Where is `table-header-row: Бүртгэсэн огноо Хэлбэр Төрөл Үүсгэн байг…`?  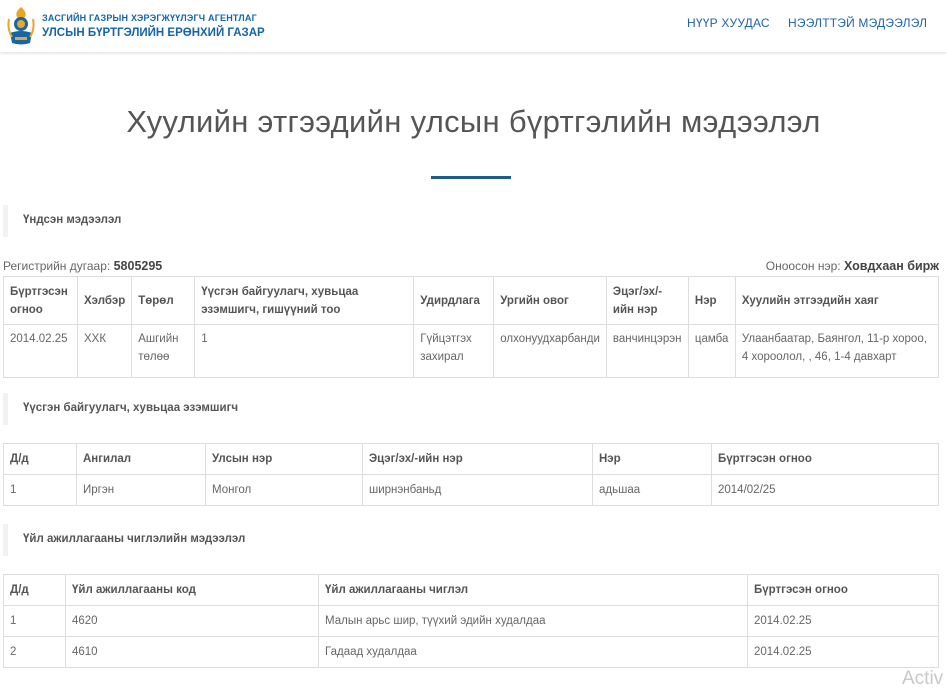
table-header-row: Бүртгэсэн огноо Хэлбэр Төрөл Үүсгэн байг… is located at coordinates (471, 300).